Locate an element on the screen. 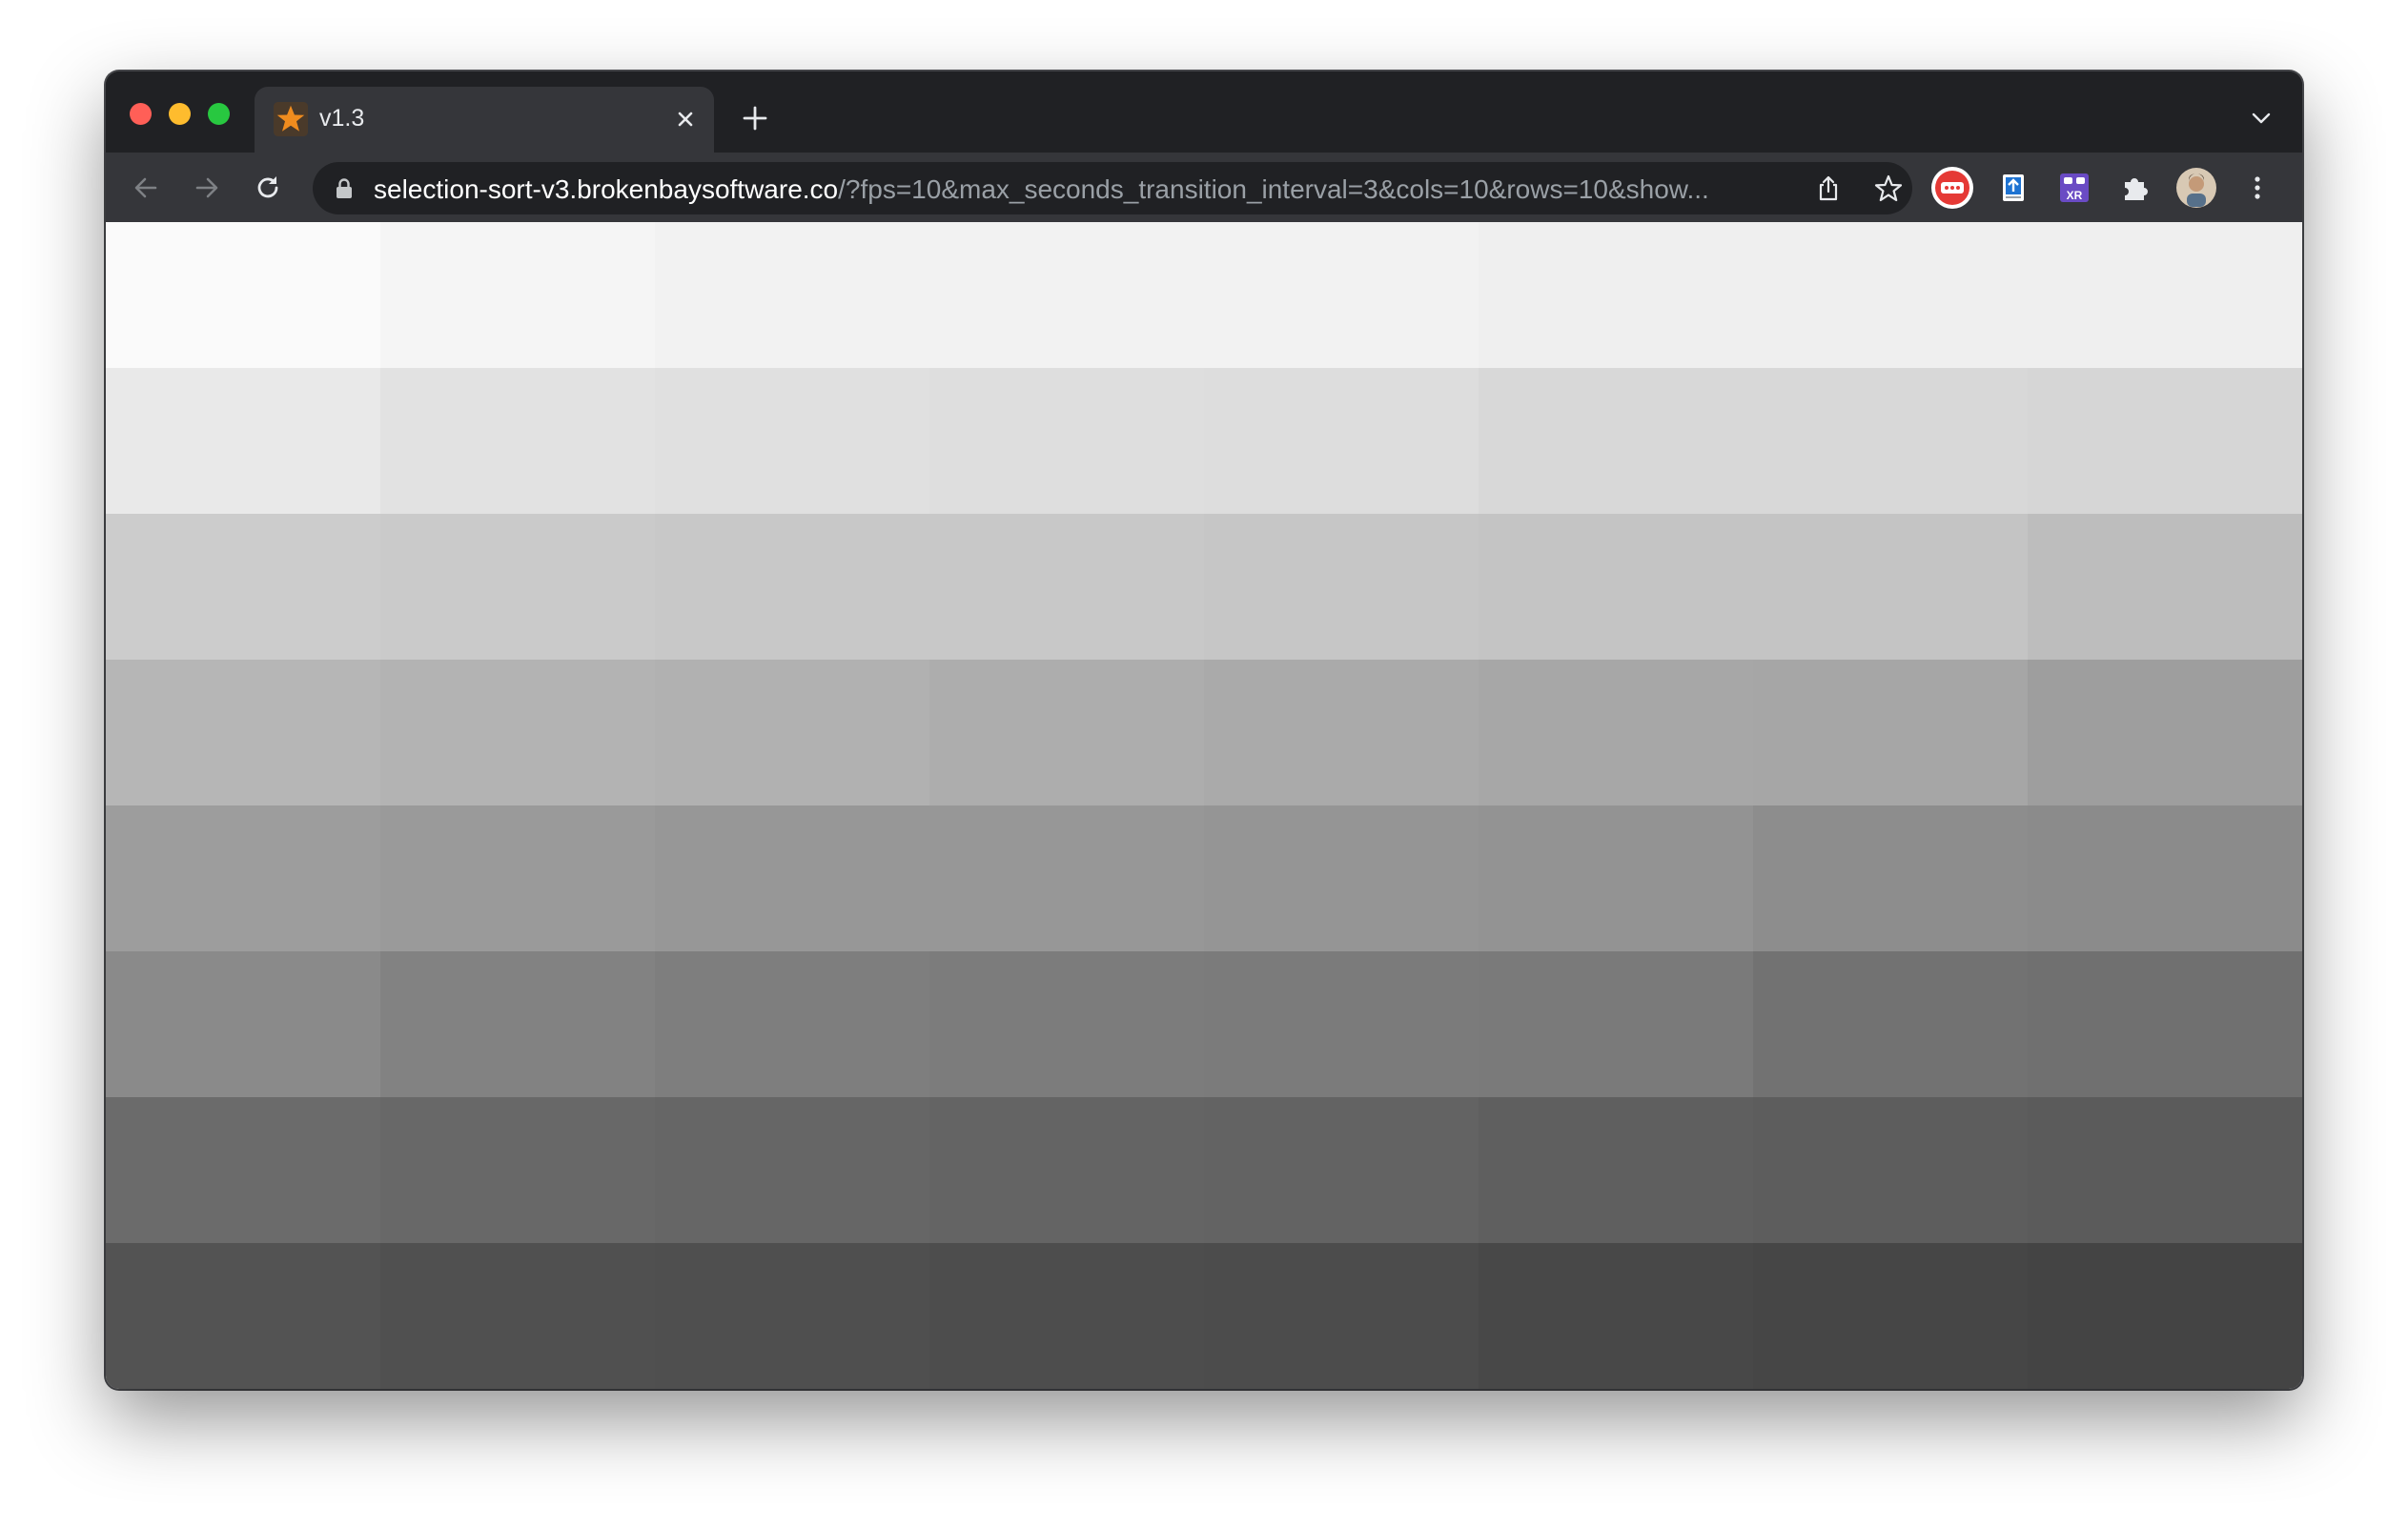 The height and width of the screenshot is (1529, 2408). tab-title: v1.3 is located at coordinates (342, 118).